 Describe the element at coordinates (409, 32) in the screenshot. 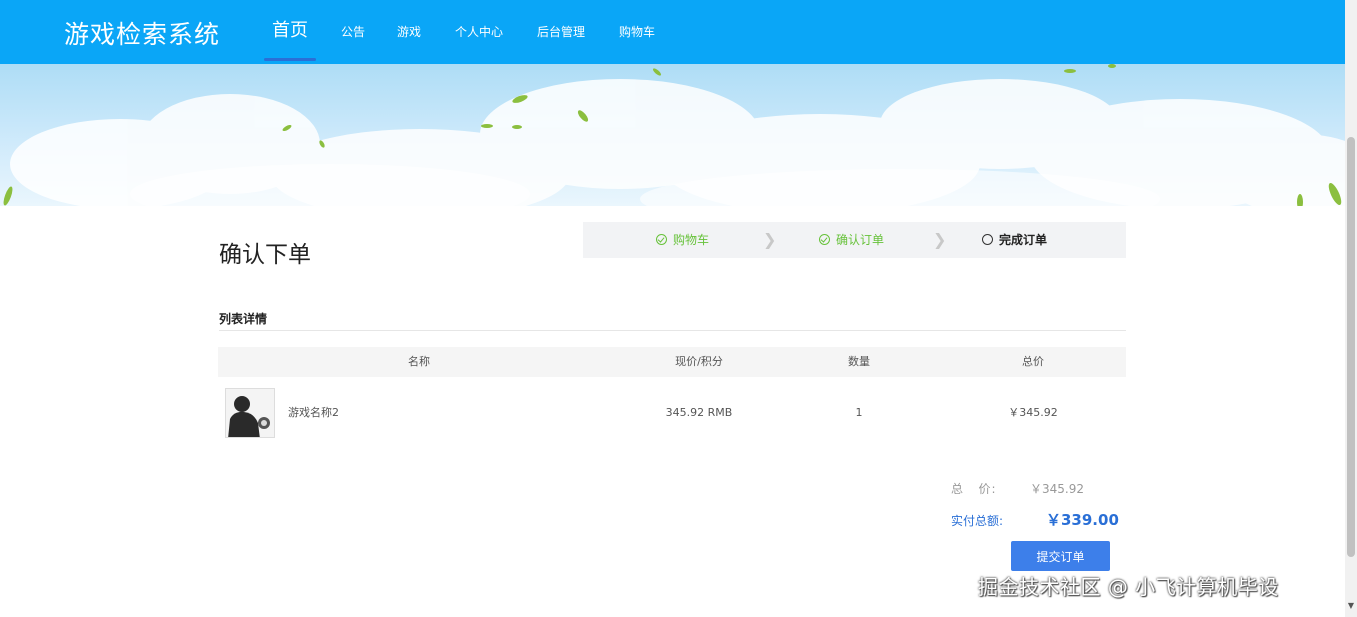

I see `nav-item-games: 游戏` at that location.